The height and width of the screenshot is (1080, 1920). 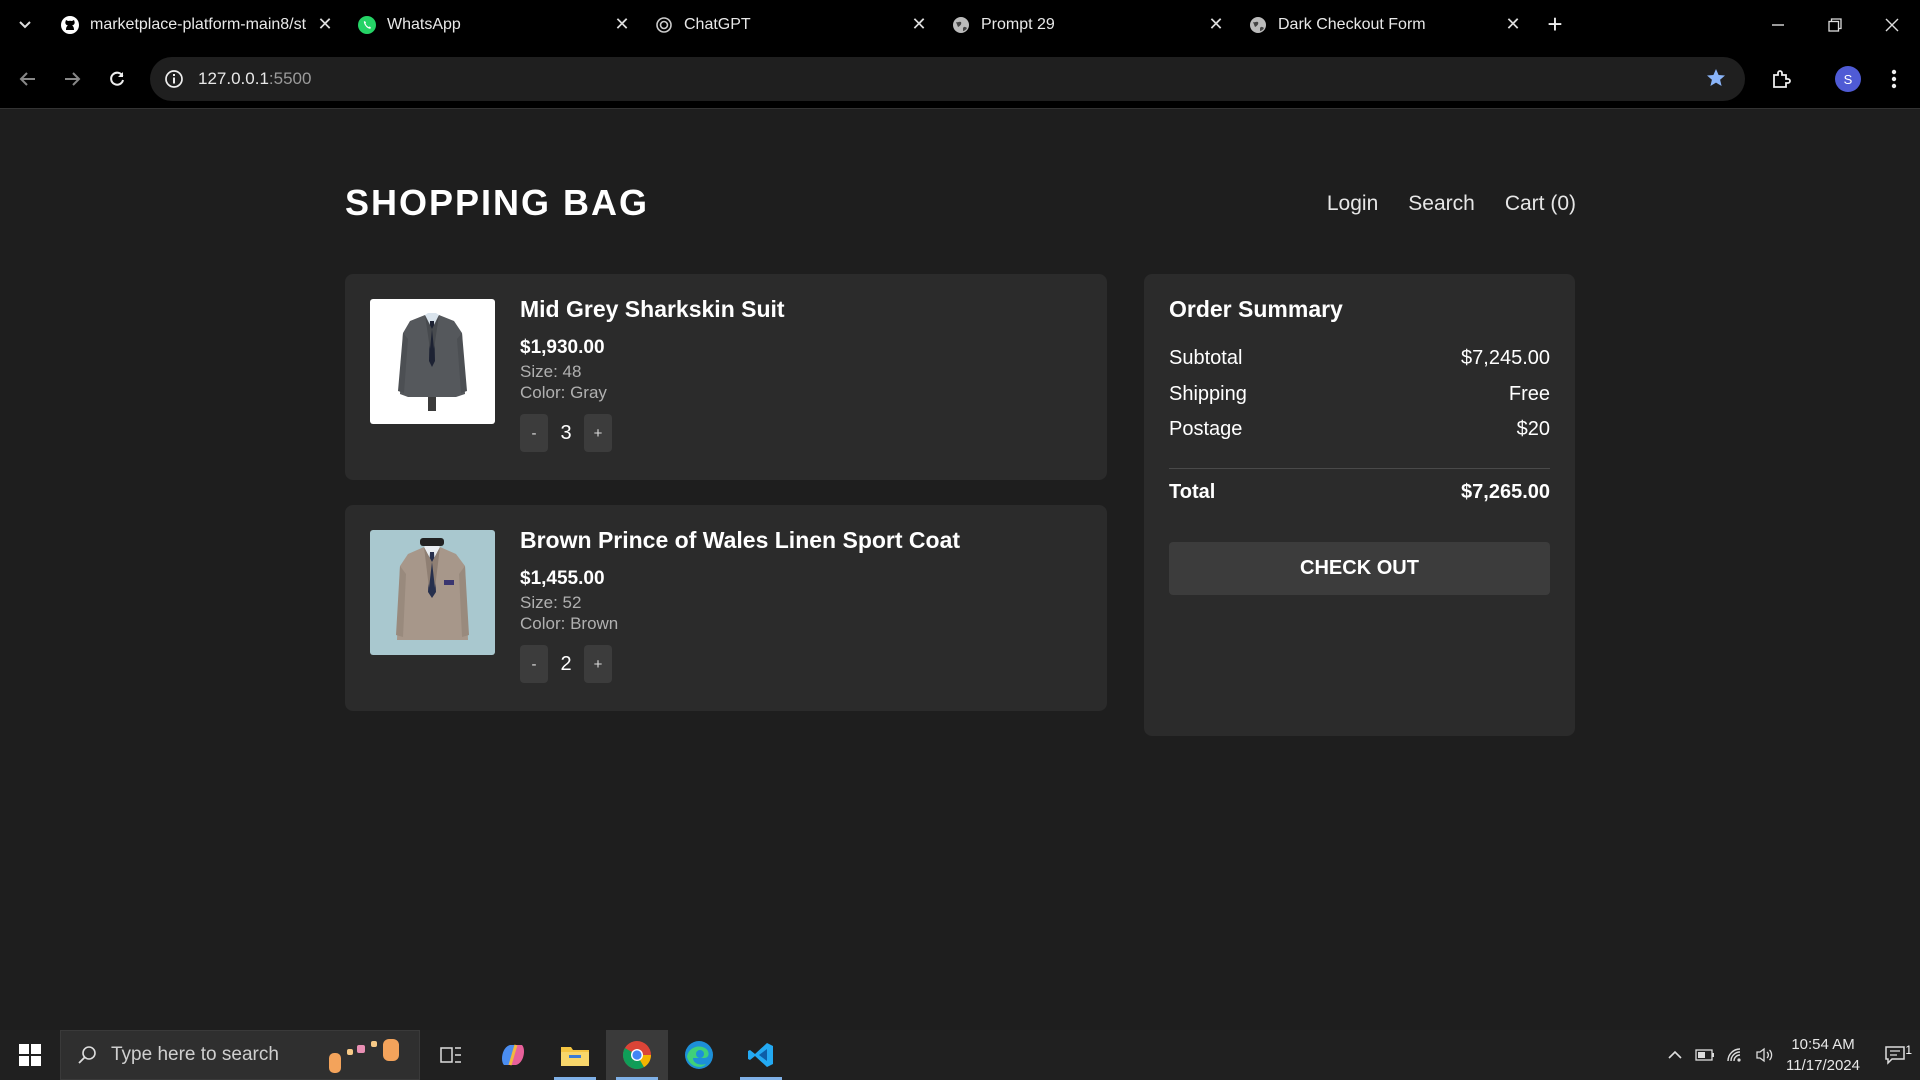 What do you see at coordinates (1359, 358) in the screenshot?
I see `subtotal-row: Subtotal $7,245.00` at bounding box center [1359, 358].